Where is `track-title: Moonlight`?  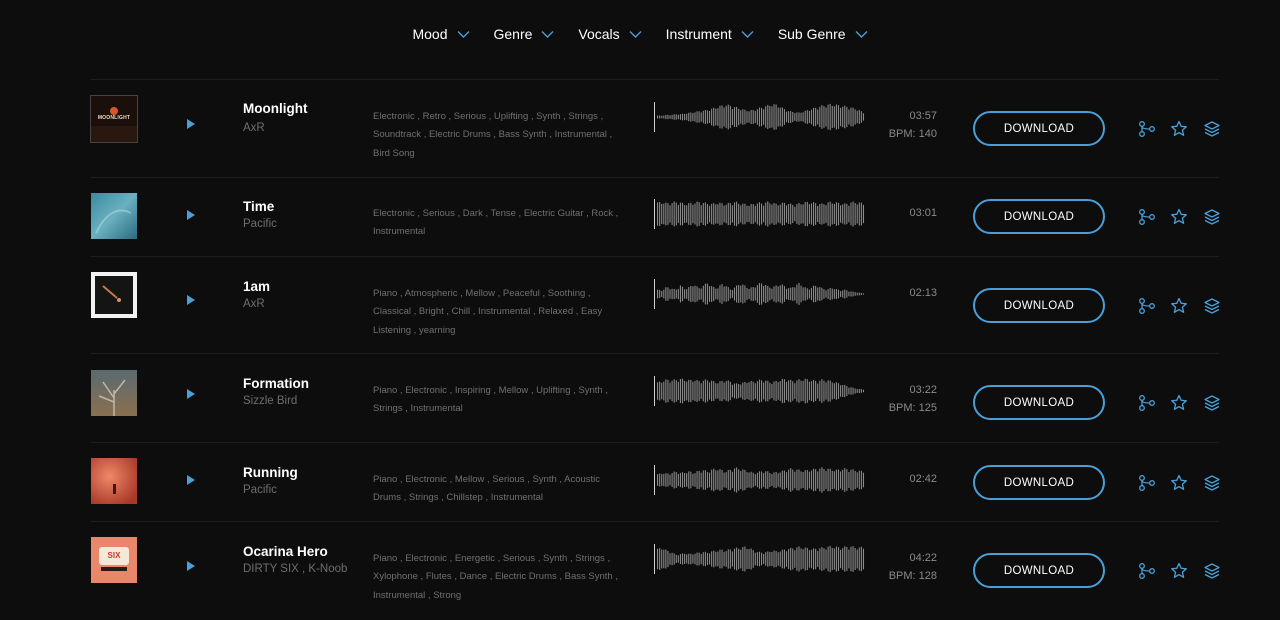
track-title: Moonlight is located at coordinates (275, 108).